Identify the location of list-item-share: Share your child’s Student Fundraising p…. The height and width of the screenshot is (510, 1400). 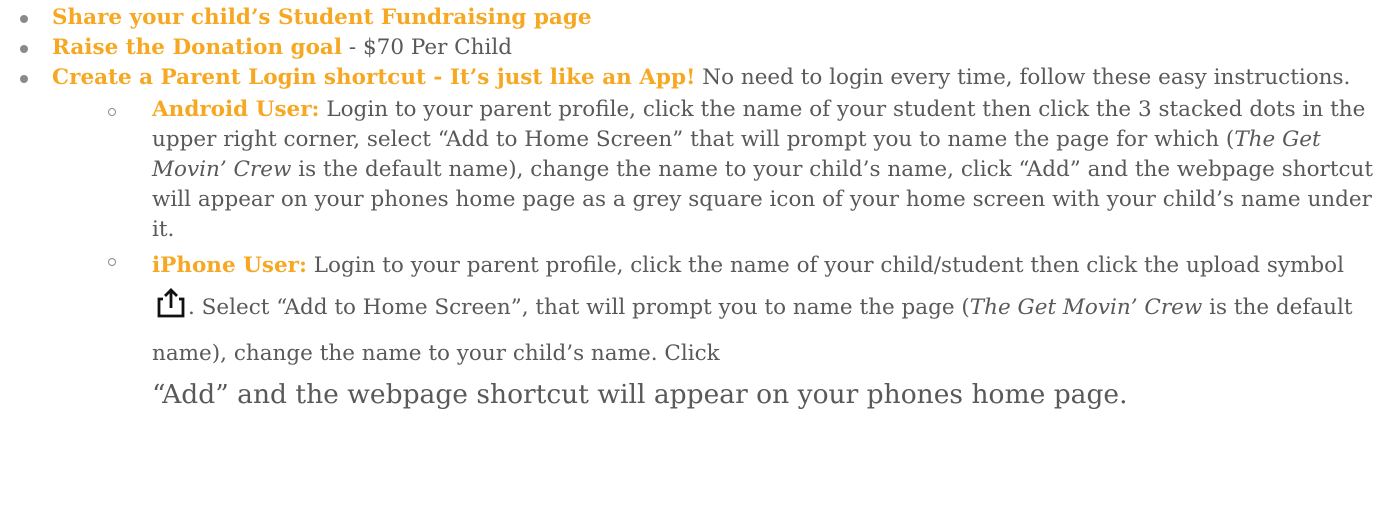
(700, 18).